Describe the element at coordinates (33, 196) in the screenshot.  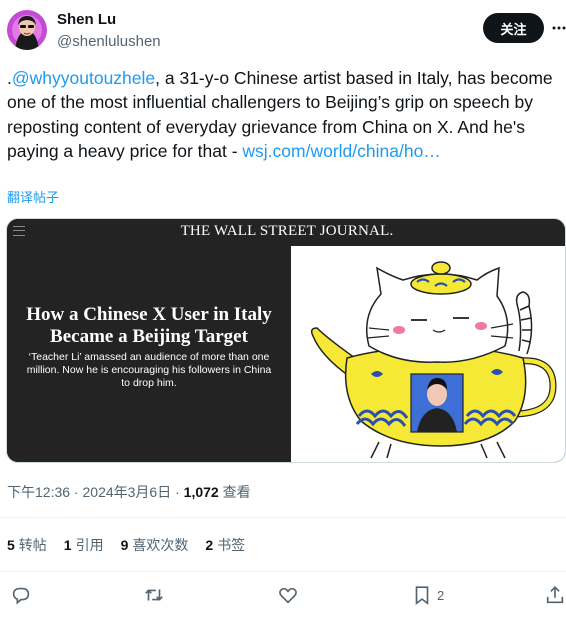
I see `translate-post-link: 翻译帖子` at that location.